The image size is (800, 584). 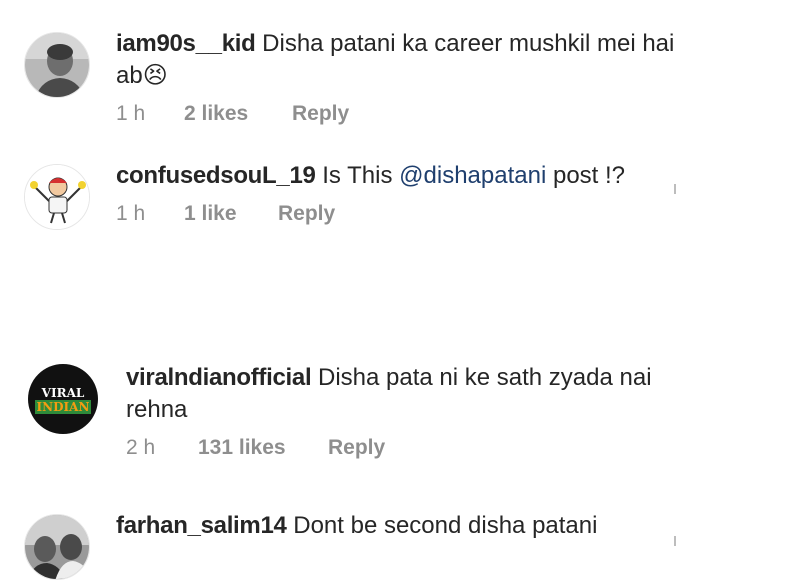 I want to click on comment-message: Dont be second disha patani, so click(x=445, y=525).